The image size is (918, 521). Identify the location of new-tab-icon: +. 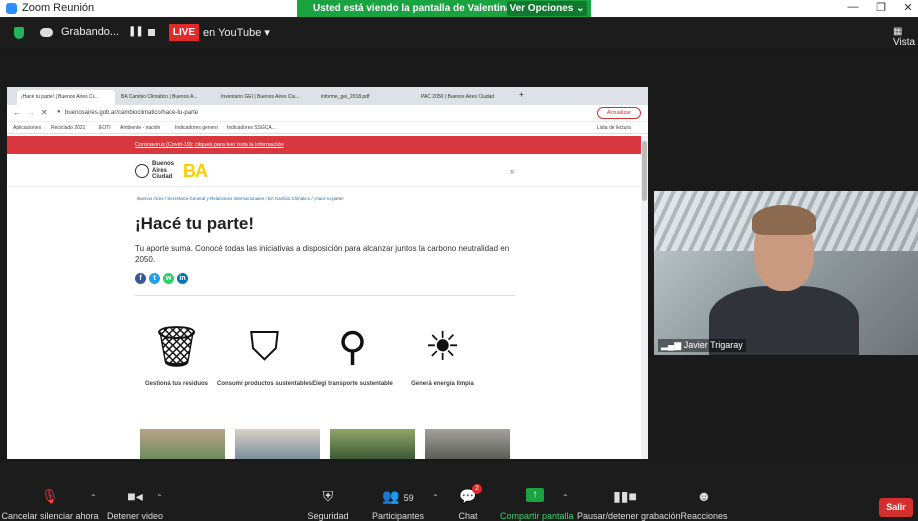
(521, 94).